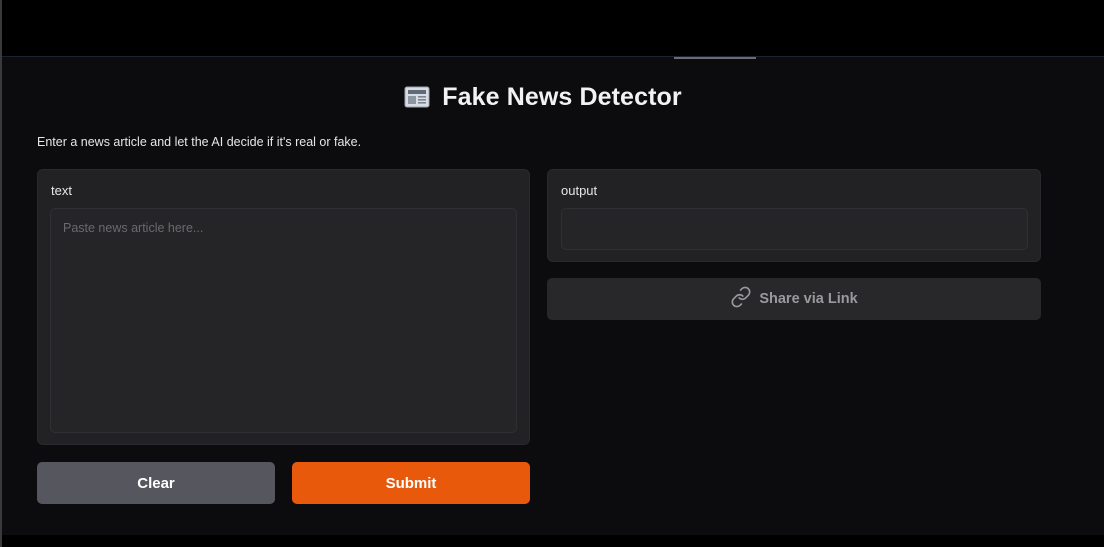  I want to click on clear-button: Clear, so click(156, 483).